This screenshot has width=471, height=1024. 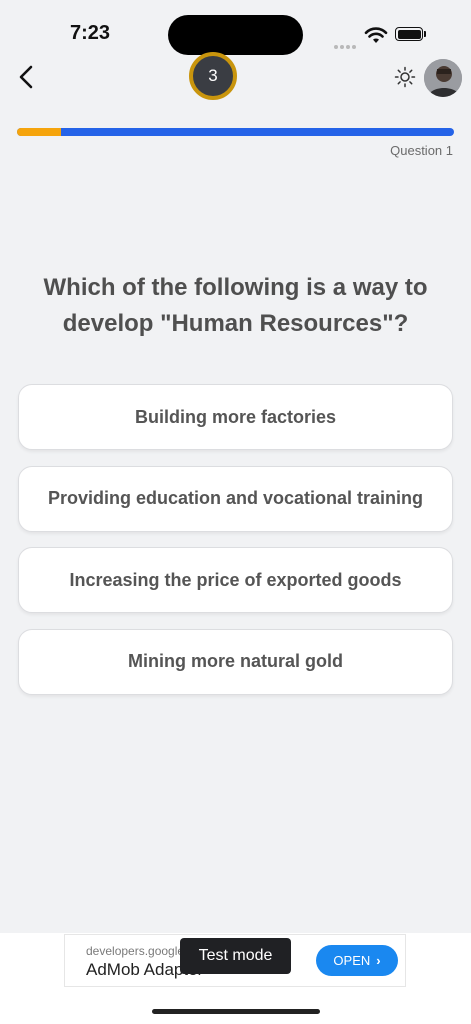 What do you see at coordinates (376, 35) in the screenshot?
I see `wifi-icon` at bounding box center [376, 35].